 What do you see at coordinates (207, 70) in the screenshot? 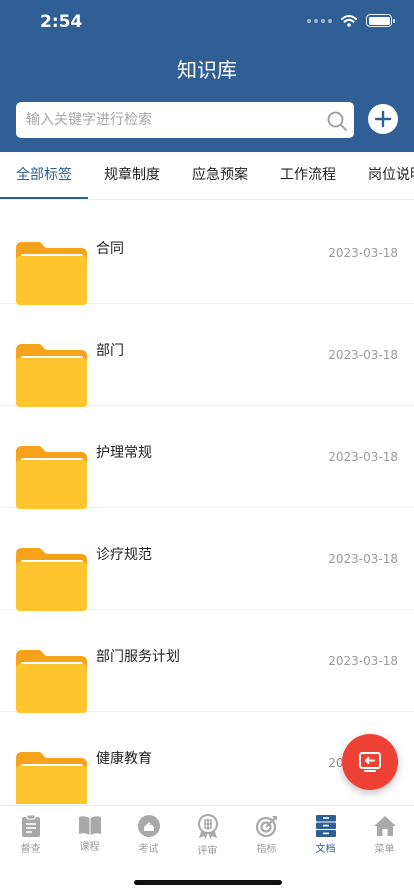
I see `page-title: 知识库` at bounding box center [207, 70].